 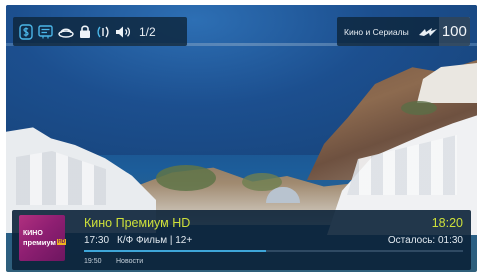 I want to click on channel-logo-icon, so click(x=428, y=32).